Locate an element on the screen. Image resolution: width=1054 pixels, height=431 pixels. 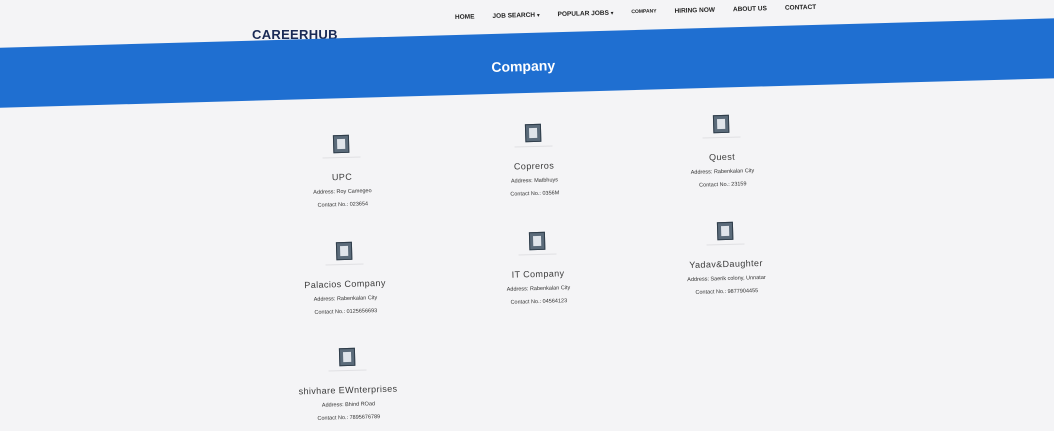
company-name: IT Company is located at coordinates (538, 273).